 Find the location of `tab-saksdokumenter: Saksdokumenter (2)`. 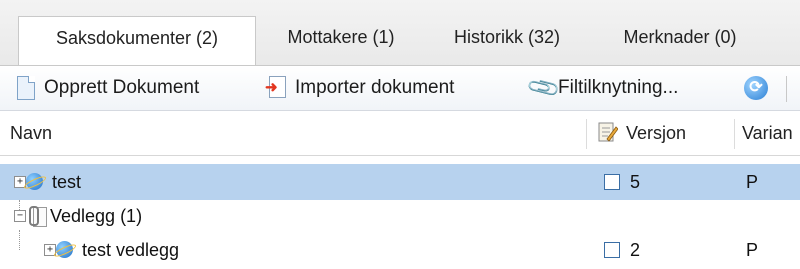

tab-saksdokumenter: Saksdokumenter (2) is located at coordinates (137, 41).